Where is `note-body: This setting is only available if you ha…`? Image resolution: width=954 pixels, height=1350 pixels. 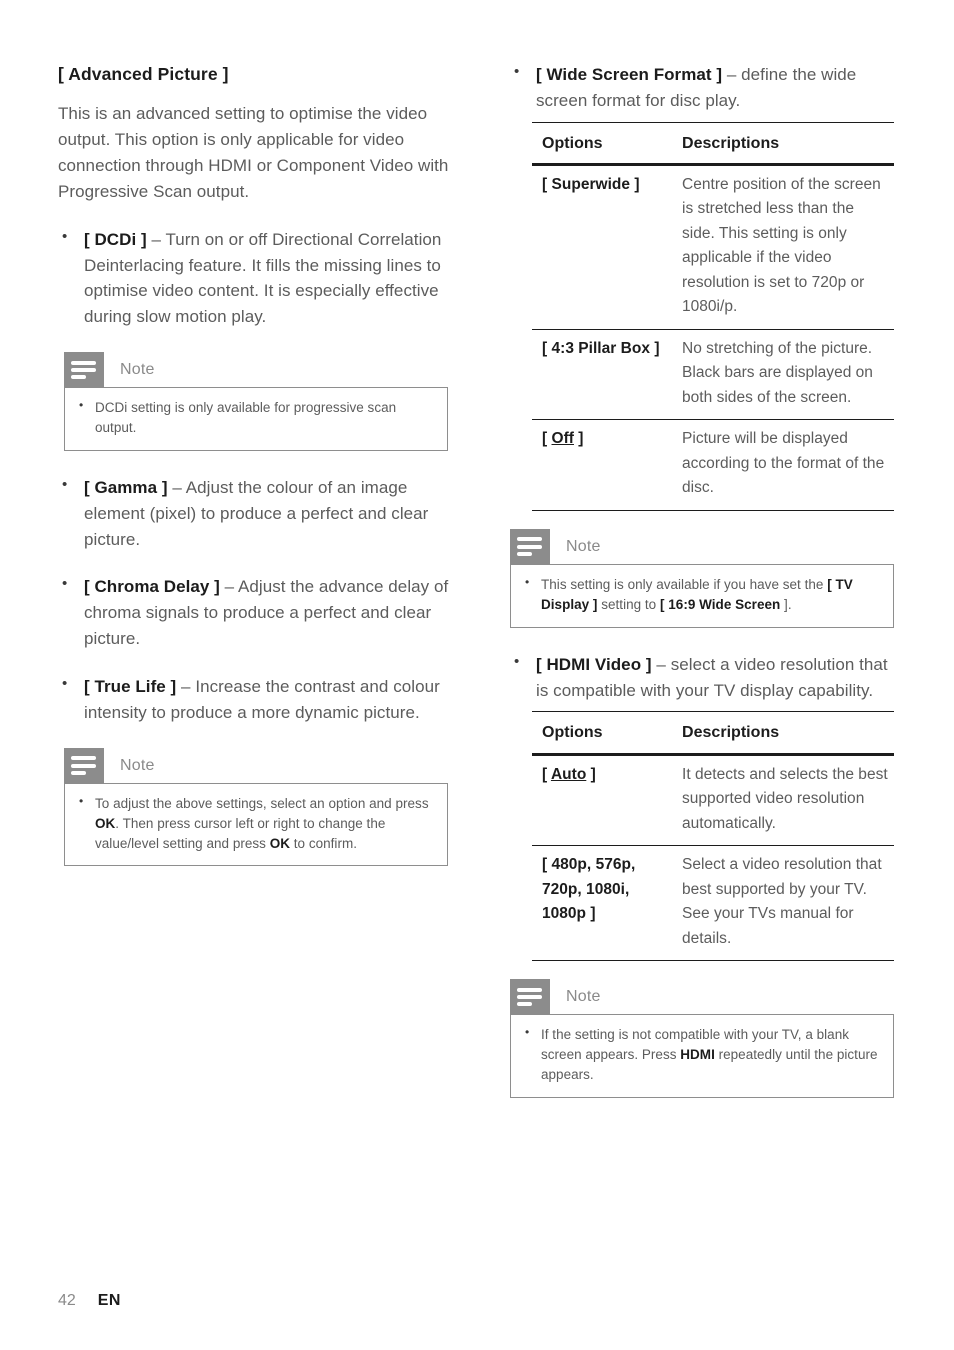
note-body: This setting is only available if you ha… is located at coordinates (702, 595).